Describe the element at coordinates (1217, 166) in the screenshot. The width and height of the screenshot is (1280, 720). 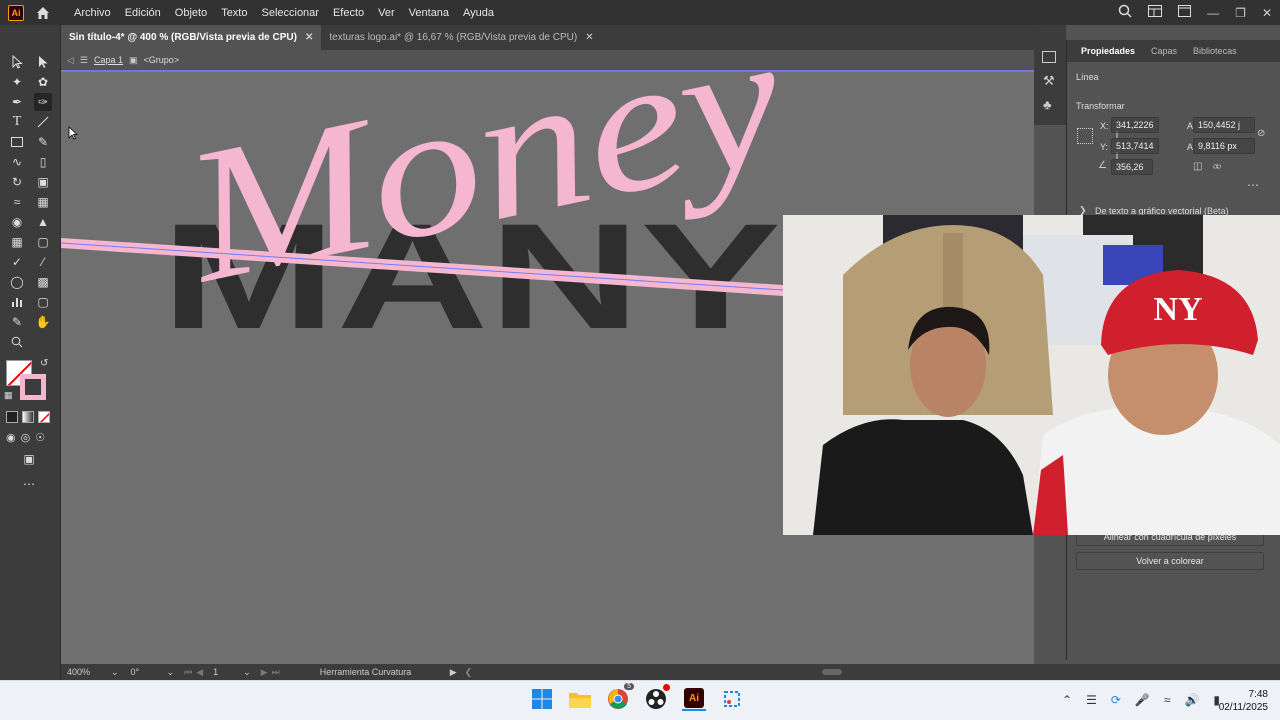
I see `flip-vertical-icon: ⧞` at that location.